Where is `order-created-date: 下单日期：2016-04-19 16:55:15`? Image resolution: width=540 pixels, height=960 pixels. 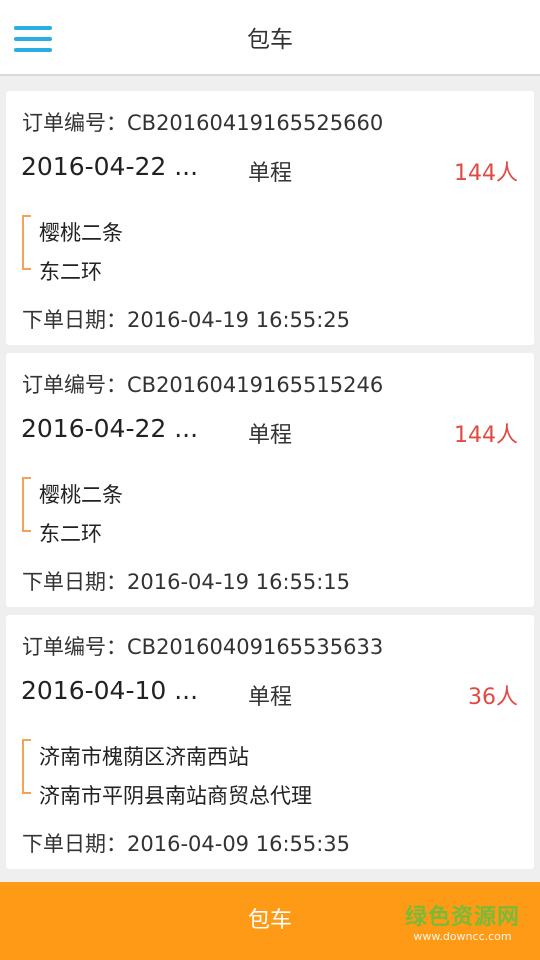 order-created-date: 下单日期：2016-04-19 16:55:15 is located at coordinates (186, 582).